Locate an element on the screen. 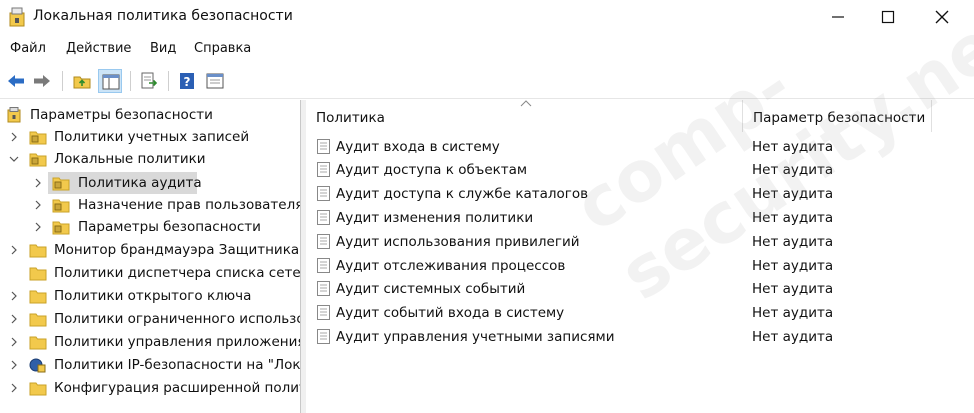  forward-arrow-icon is located at coordinates (42, 81).